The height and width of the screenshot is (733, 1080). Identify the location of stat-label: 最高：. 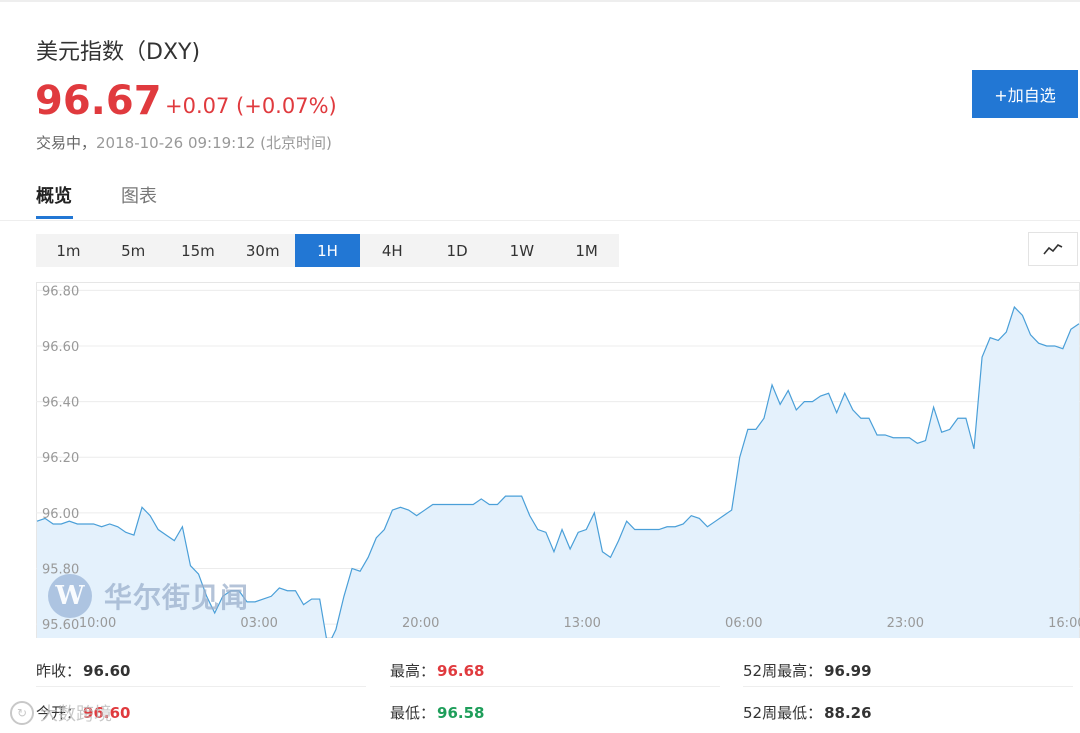
(413, 671).